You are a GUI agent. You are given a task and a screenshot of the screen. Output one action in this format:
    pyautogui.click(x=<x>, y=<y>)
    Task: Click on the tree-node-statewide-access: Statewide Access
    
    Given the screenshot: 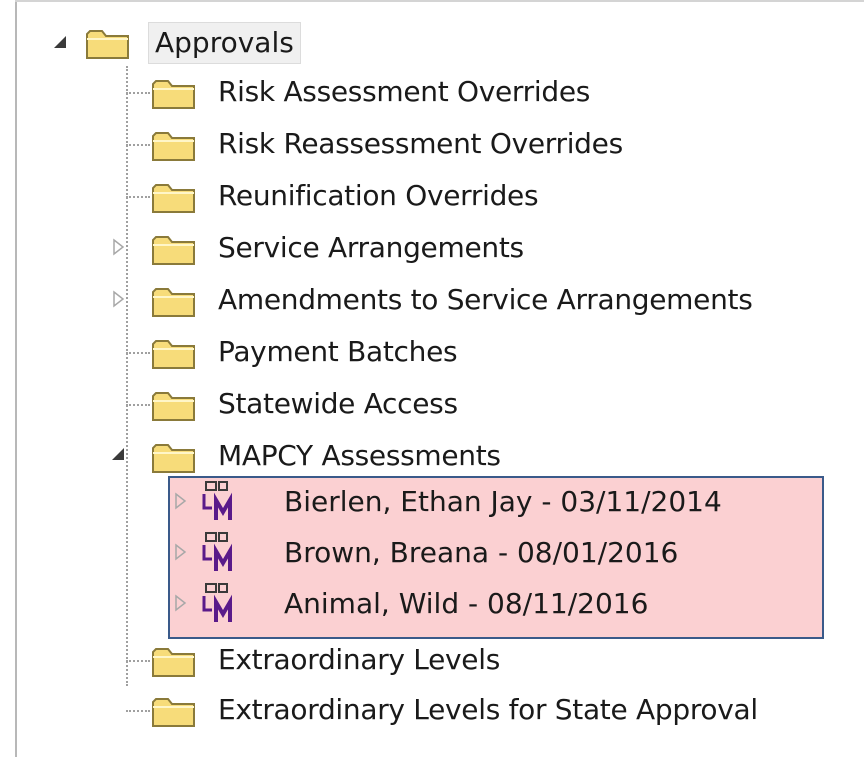 What is the action you would take?
    pyautogui.click(x=340, y=406)
    